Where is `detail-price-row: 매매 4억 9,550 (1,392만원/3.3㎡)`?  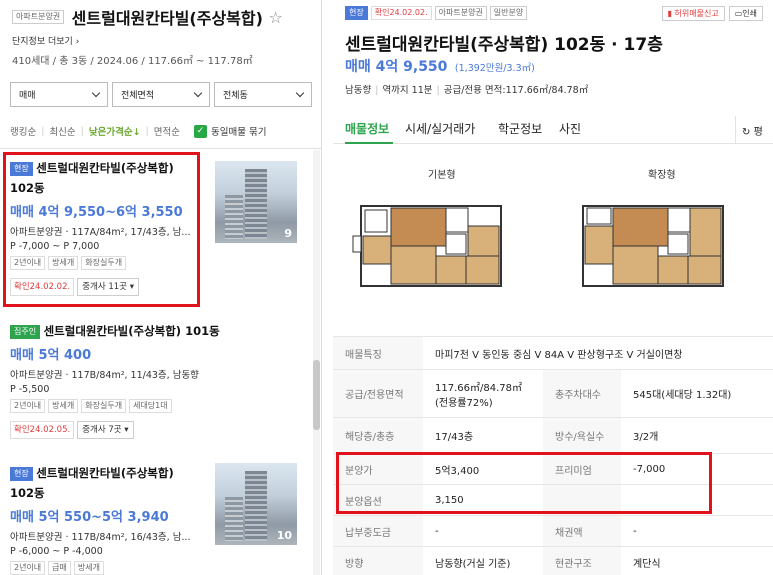
detail-price-row: 매매 4억 9,550 (1,392만원/3.3㎡) is located at coordinates (440, 66).